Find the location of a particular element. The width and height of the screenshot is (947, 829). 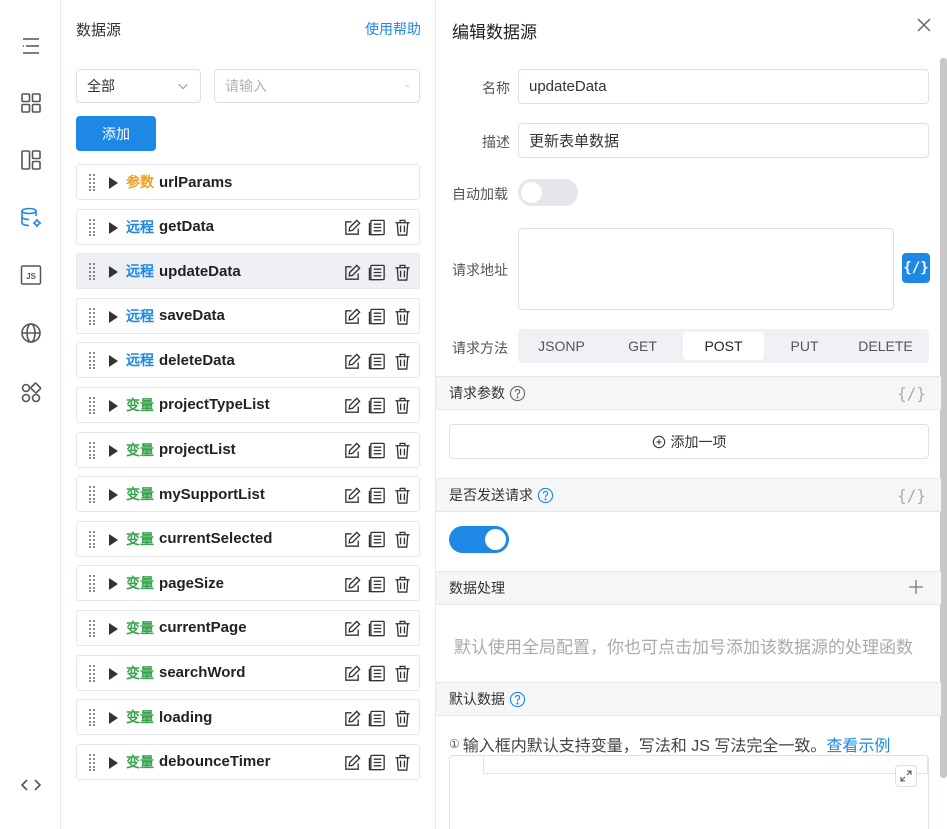

datasource-item: 变量 projectList is located at coordinates (248, 449).